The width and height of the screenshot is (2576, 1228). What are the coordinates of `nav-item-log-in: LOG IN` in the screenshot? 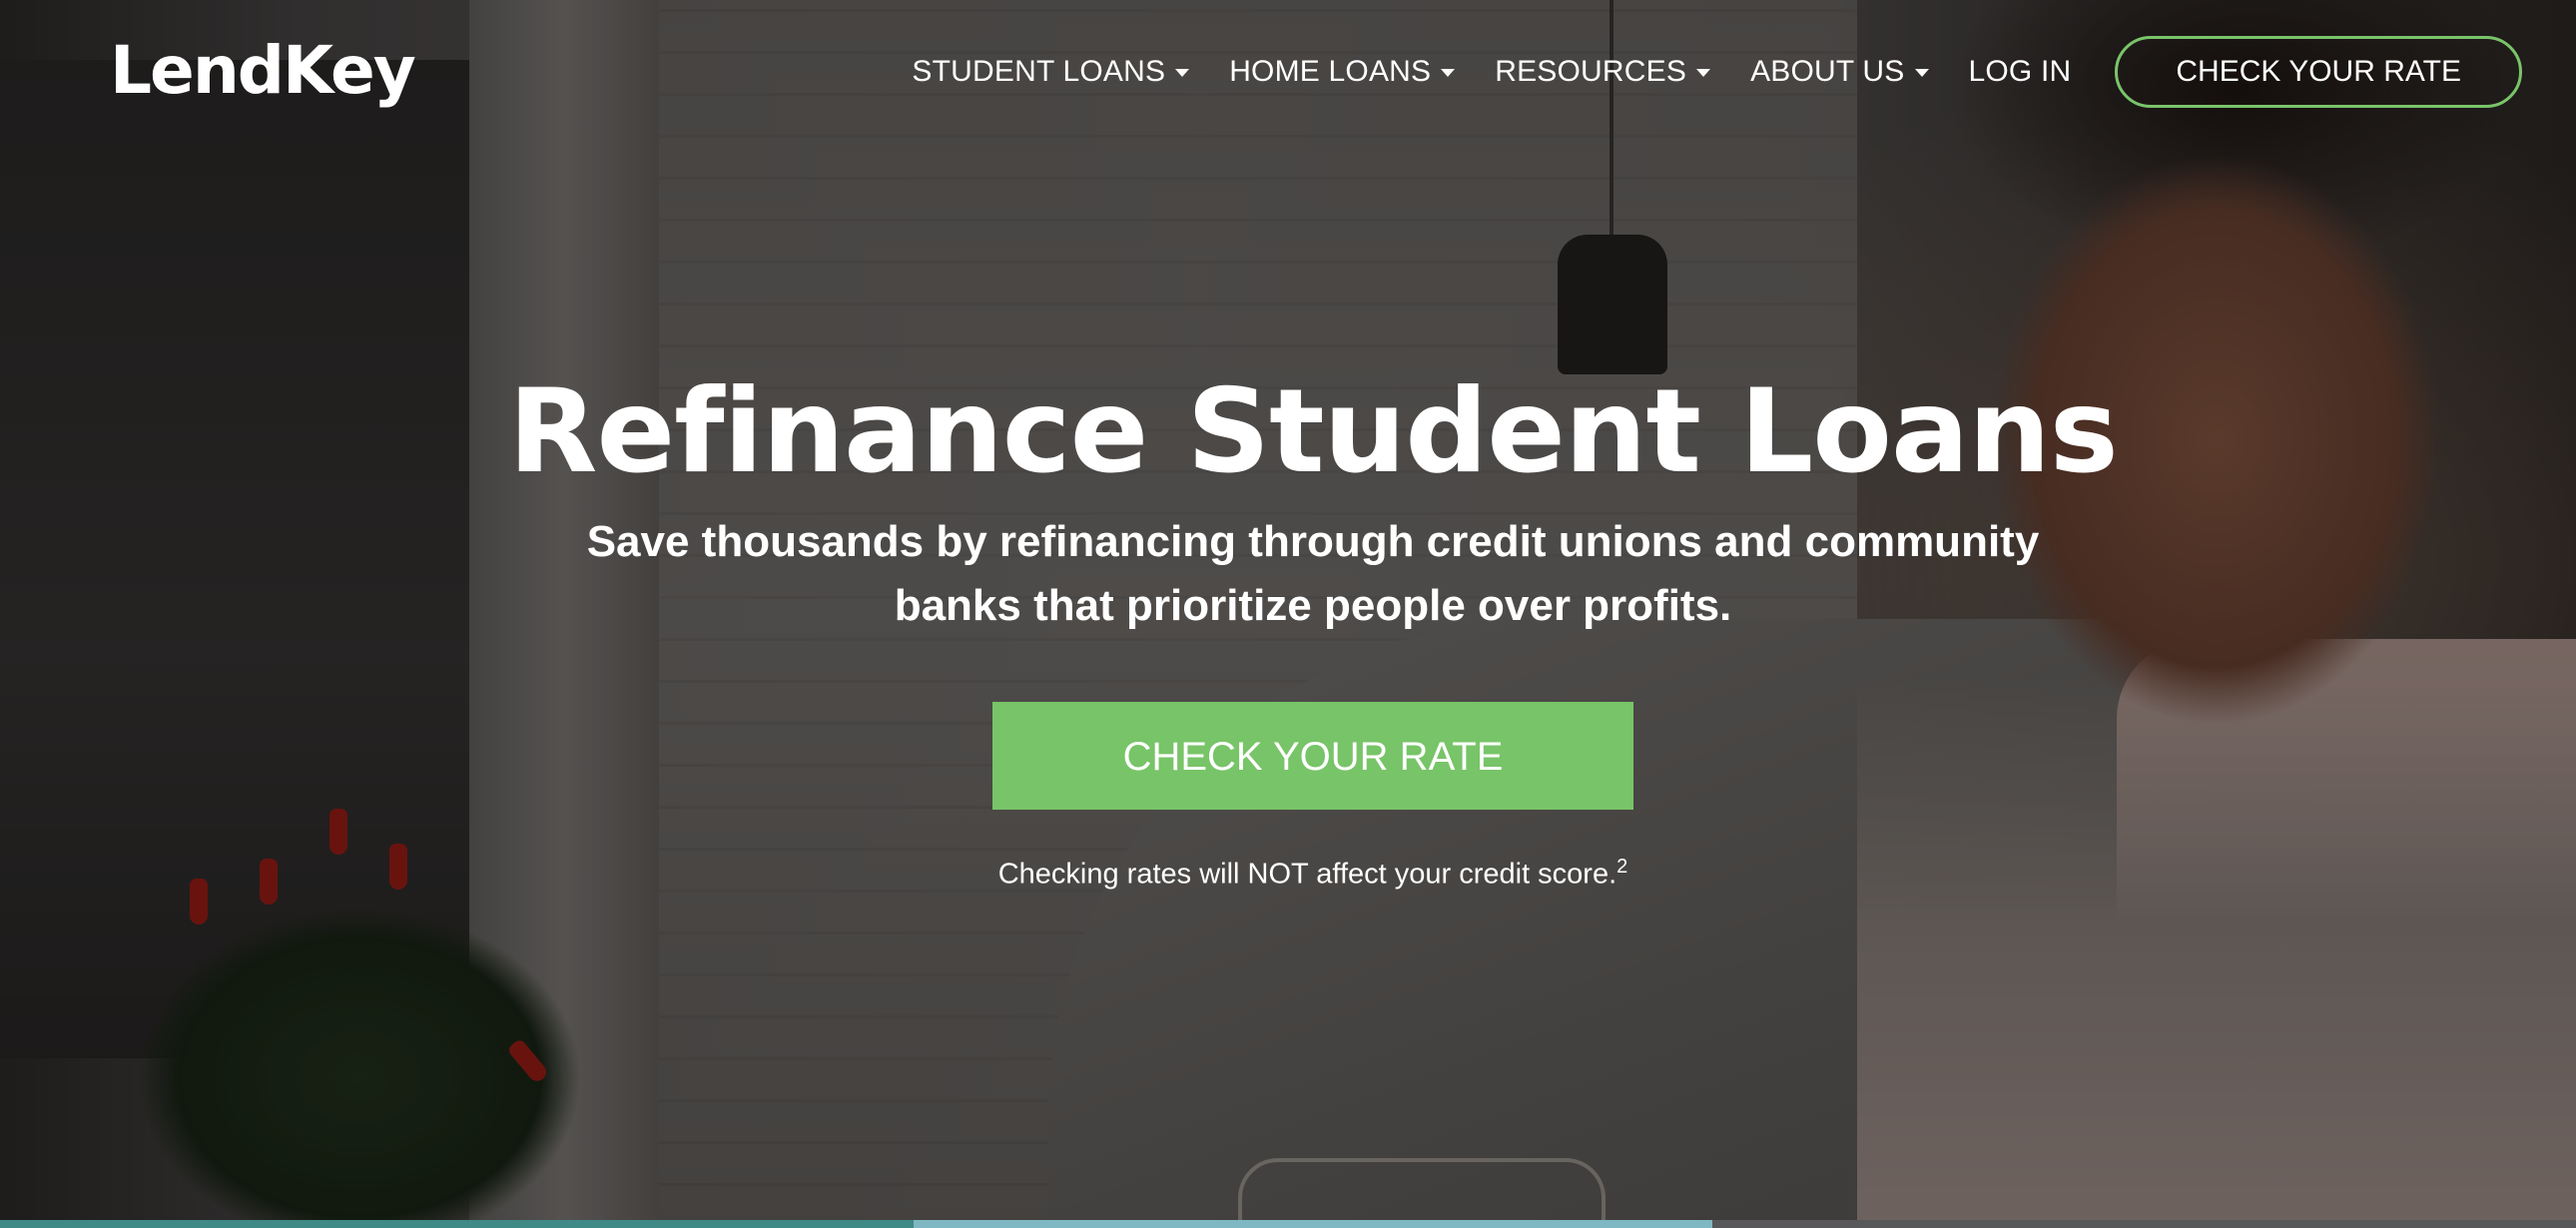 It's located at (2020, 72).